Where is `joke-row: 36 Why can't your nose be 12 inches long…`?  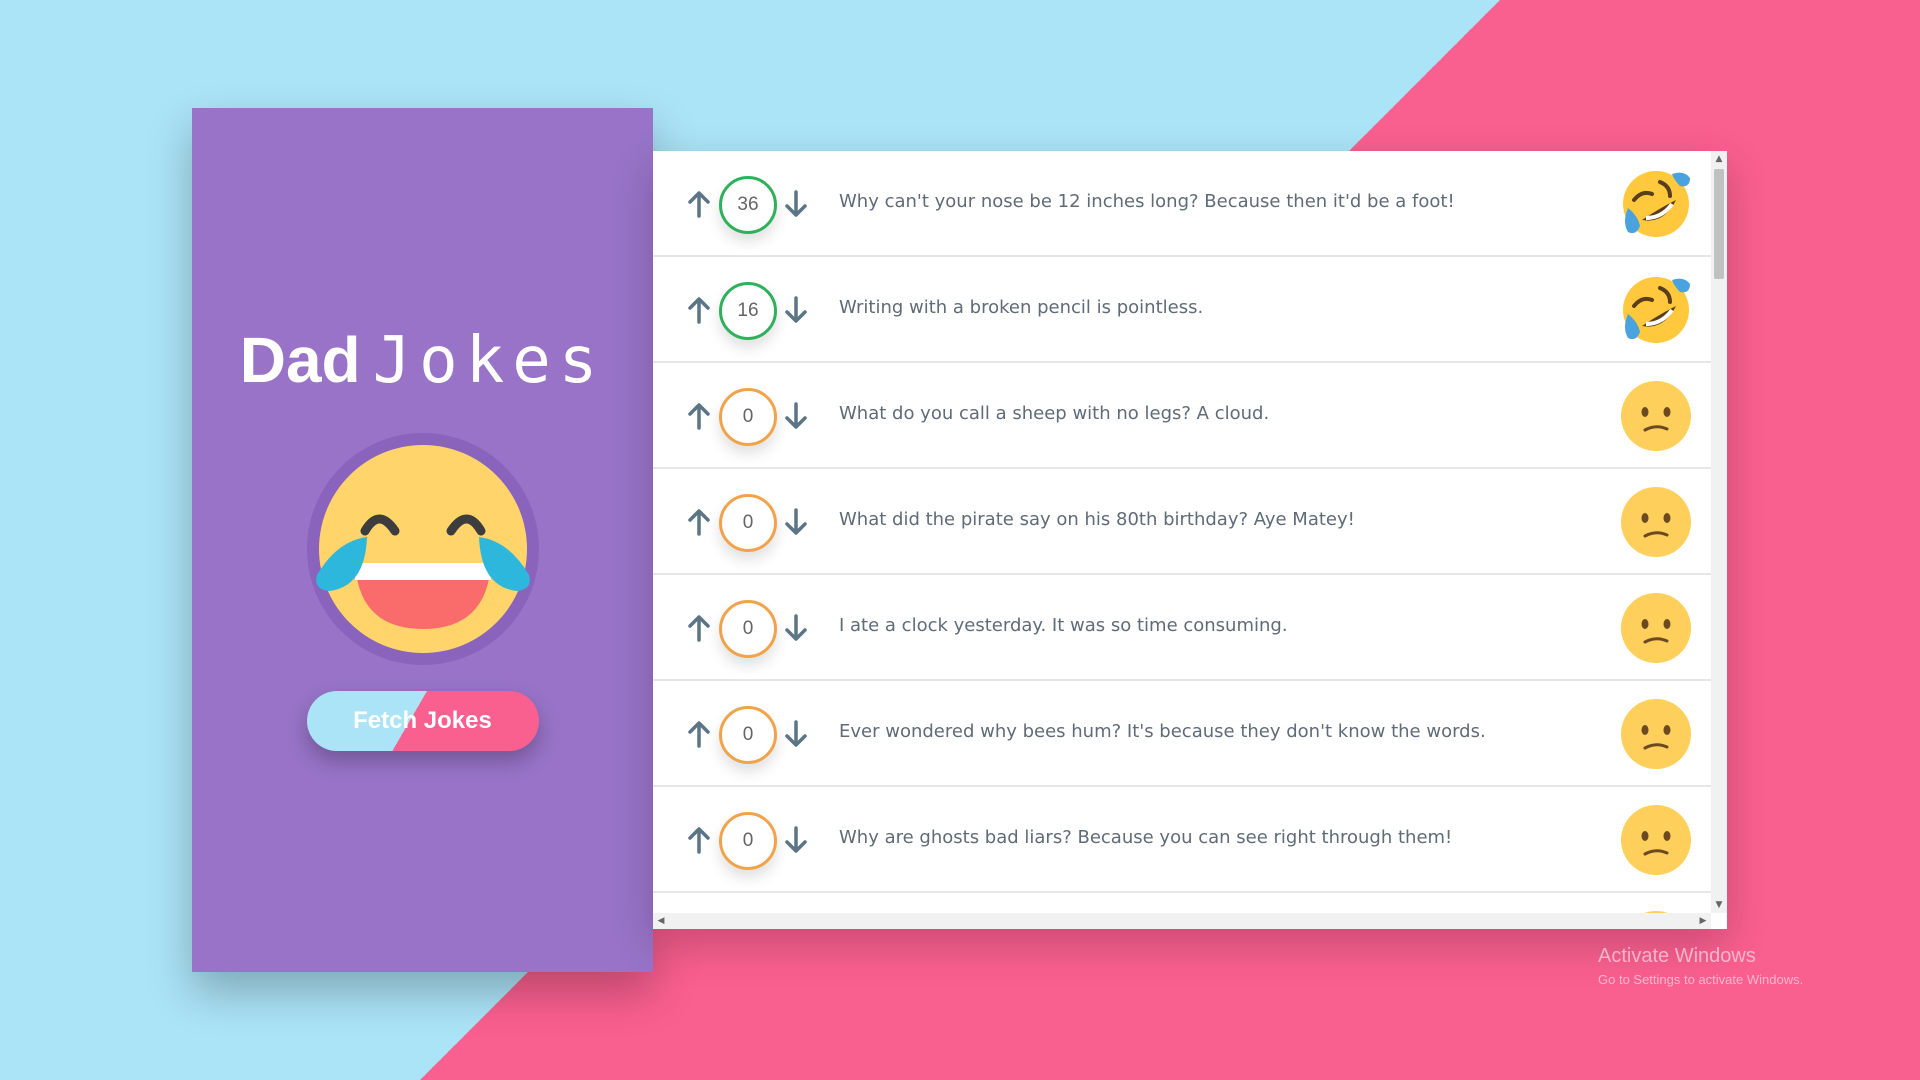 joke-row: 36 Why can't your nose be 12 inches long… is located at coordinates (1182, 204).